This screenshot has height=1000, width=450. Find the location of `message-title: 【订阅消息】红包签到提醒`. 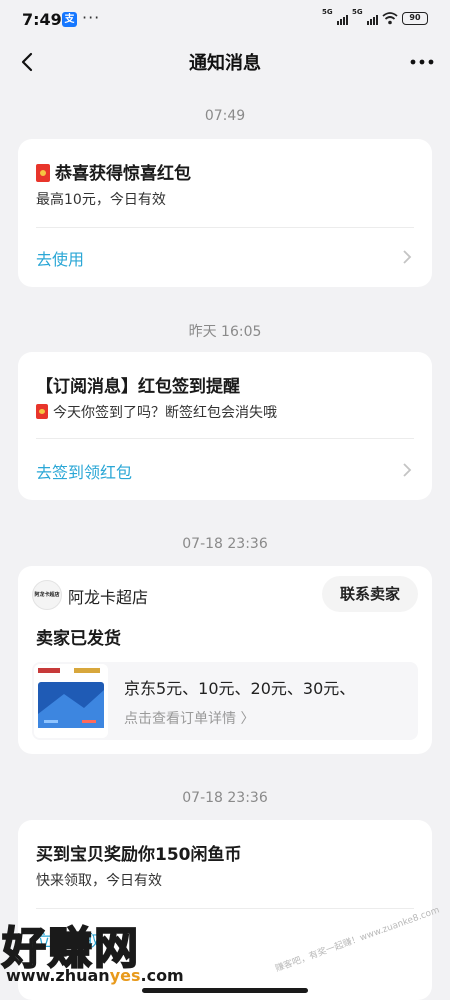

message-title: 【订阅消息】红包签到提醒 is located at coordinates (138, 387).